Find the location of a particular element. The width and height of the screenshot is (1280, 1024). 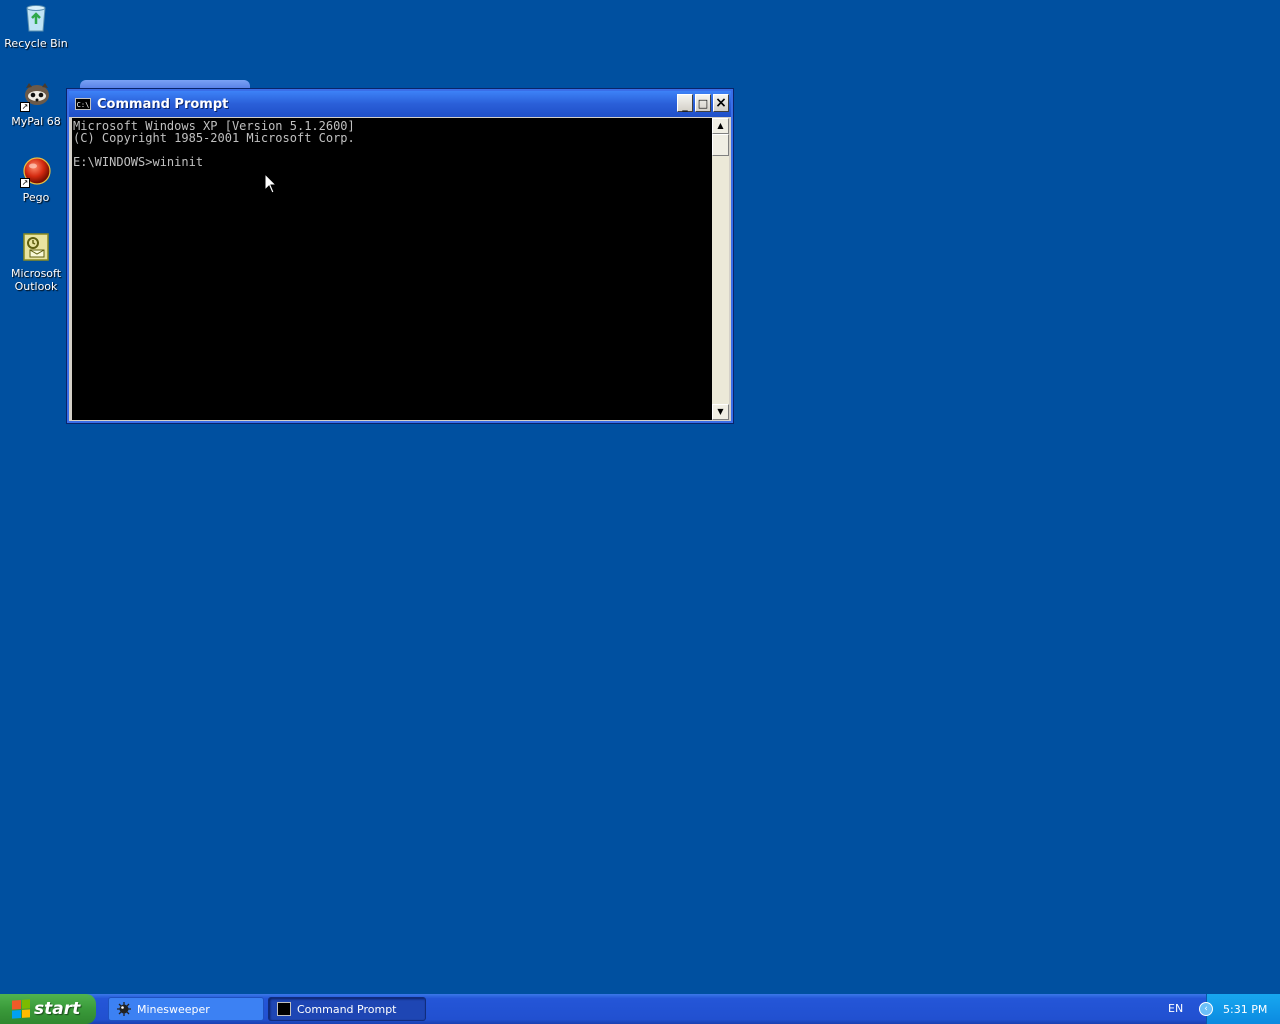

minesweeper-icon is located at coordinates (124, 1009).